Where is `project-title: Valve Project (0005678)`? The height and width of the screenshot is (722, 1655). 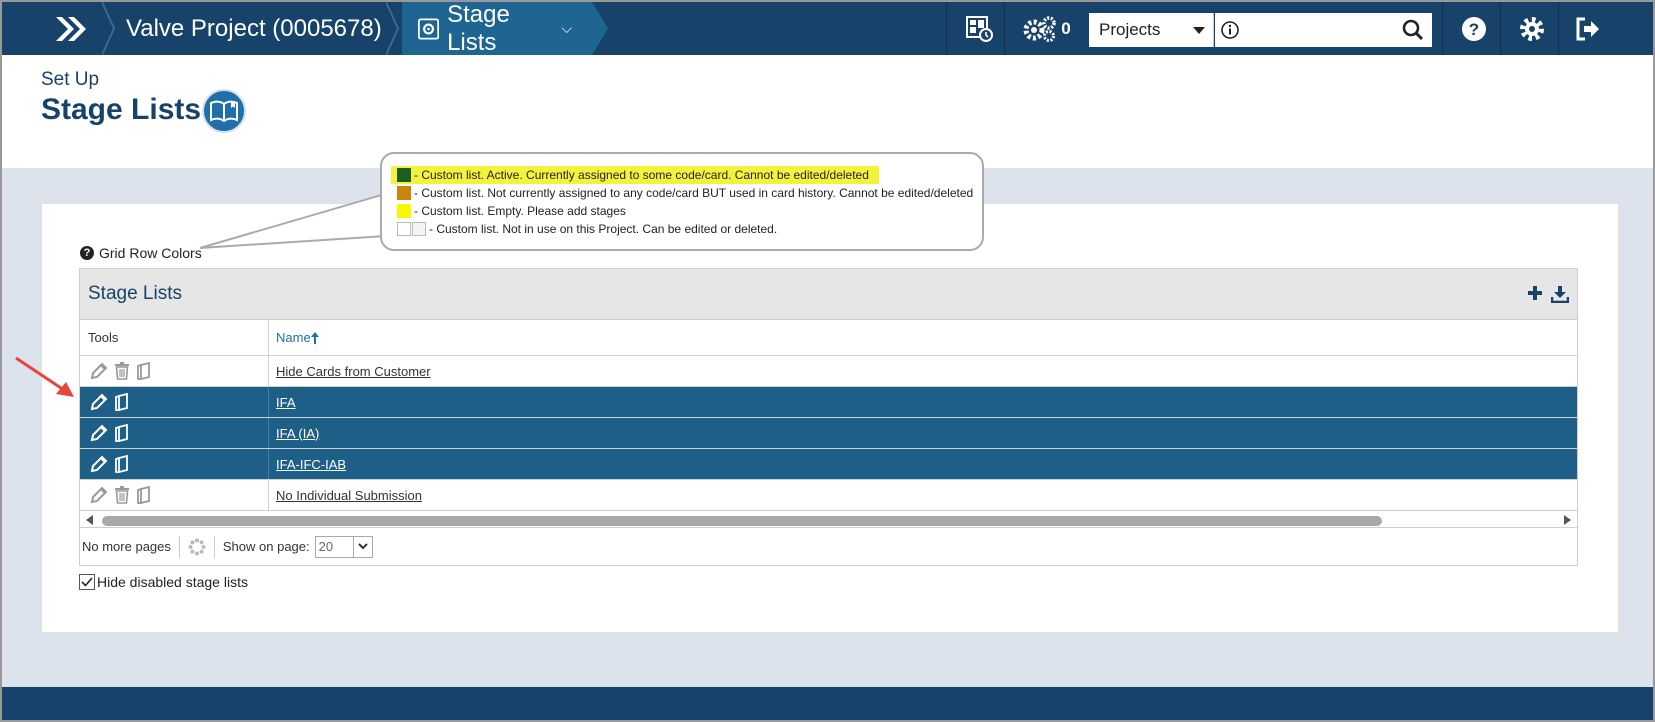 project-title: Valve Project (0005678) is located at coordinates (254, 28).